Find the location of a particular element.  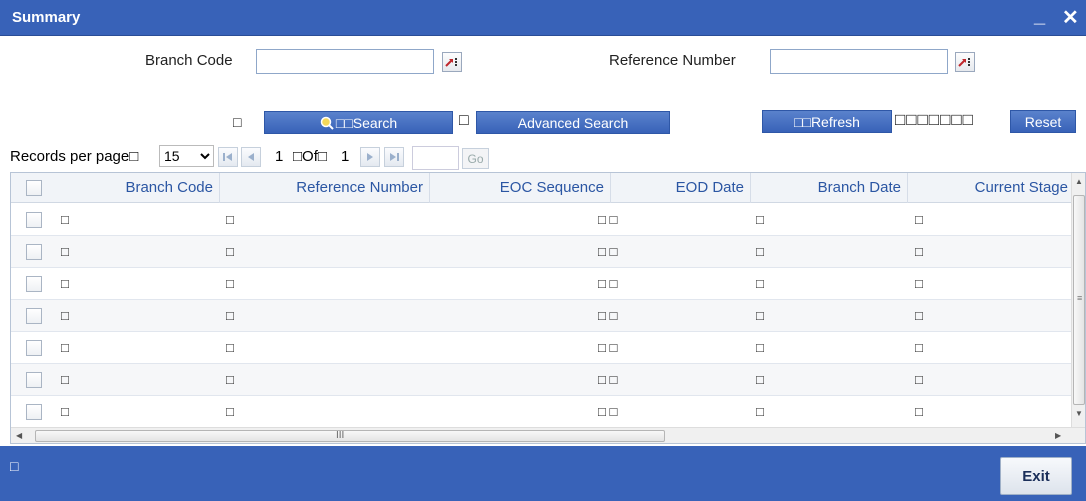

scroll-grip-icon: III is located at coordinates (340, 435).